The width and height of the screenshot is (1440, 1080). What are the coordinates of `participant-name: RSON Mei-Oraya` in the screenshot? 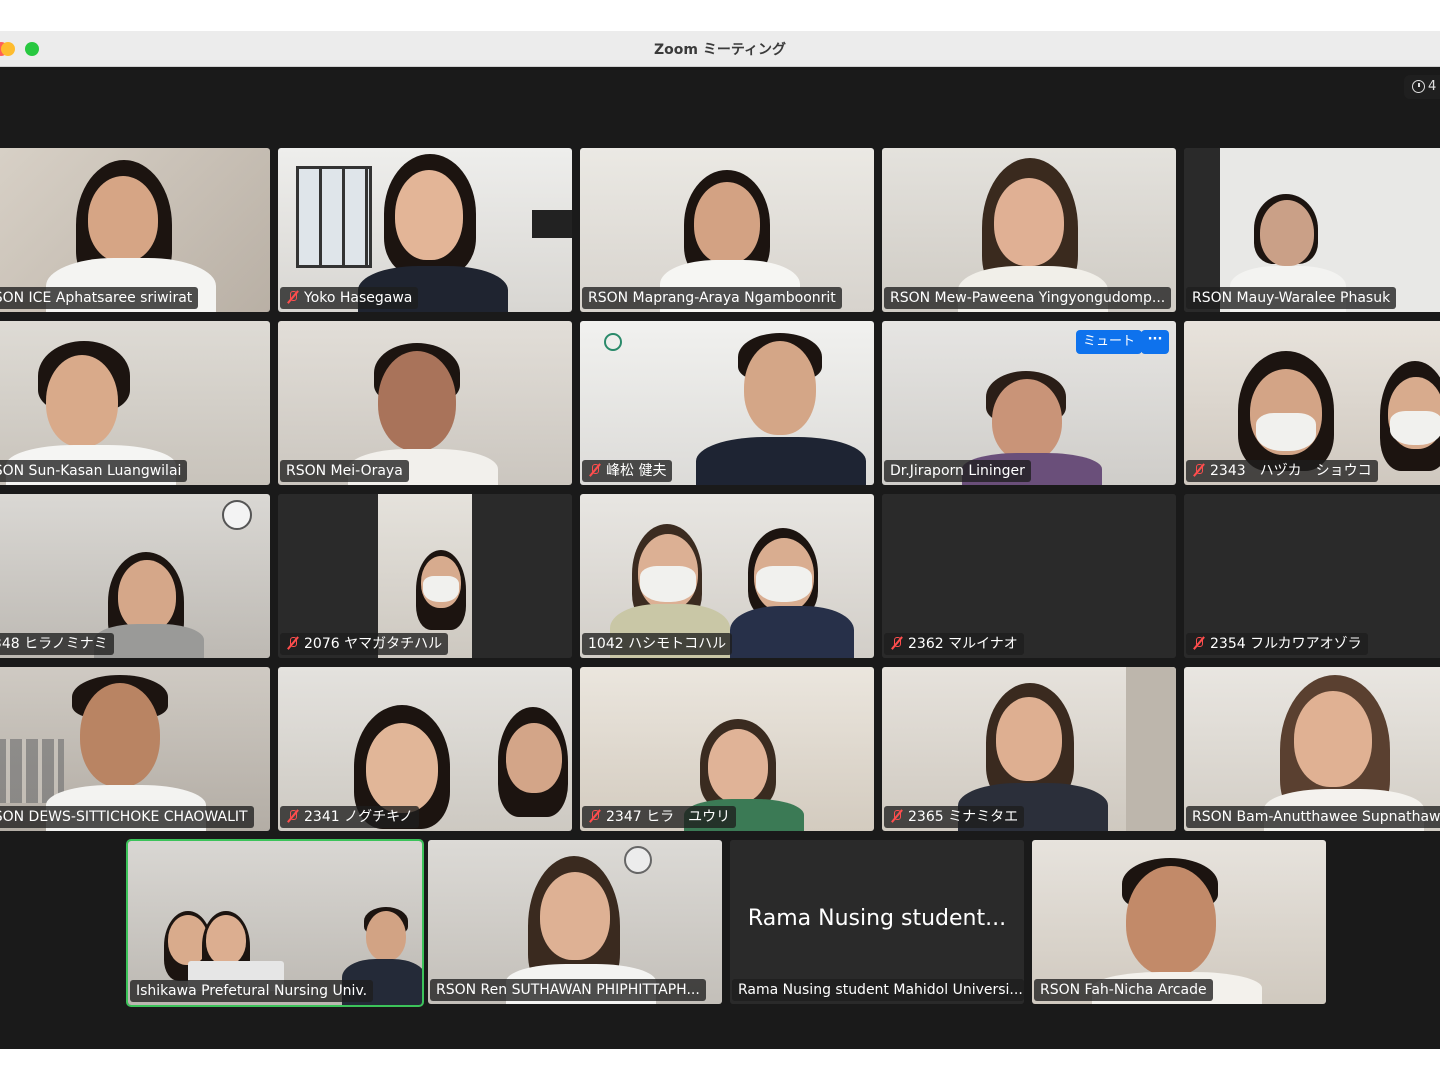 It's located at (344, 471).